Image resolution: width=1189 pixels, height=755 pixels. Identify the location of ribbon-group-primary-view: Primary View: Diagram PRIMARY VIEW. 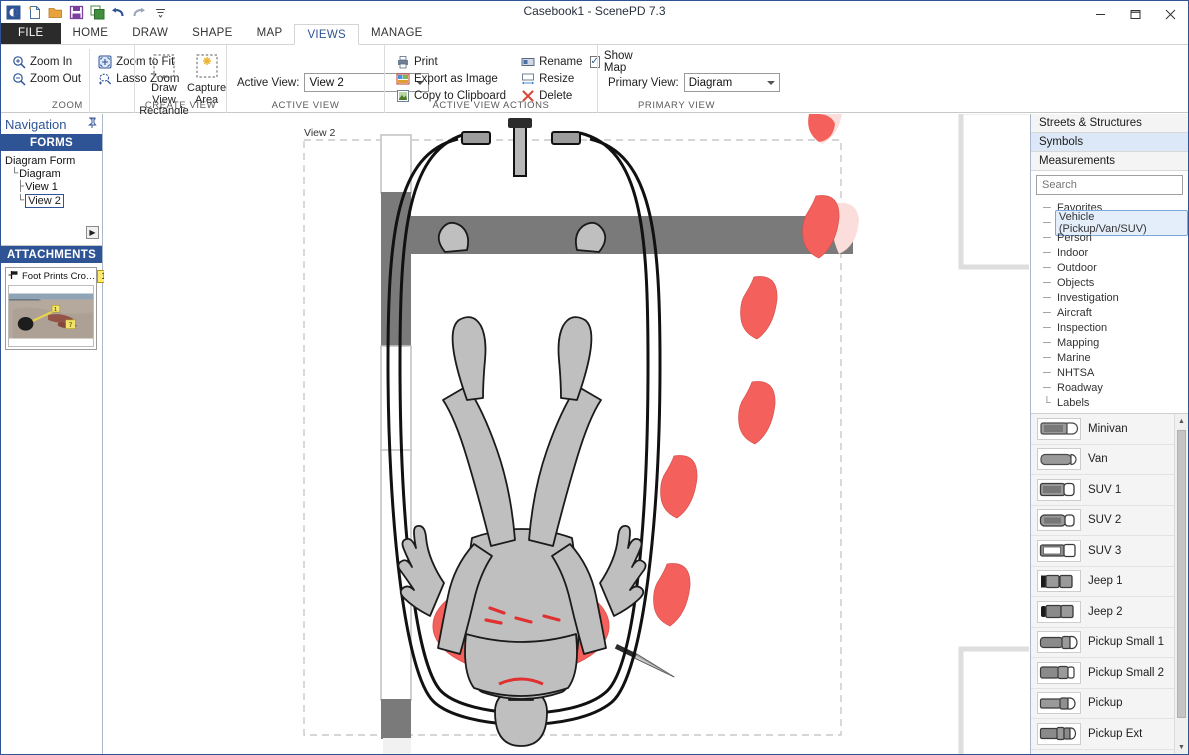
(688, 79).